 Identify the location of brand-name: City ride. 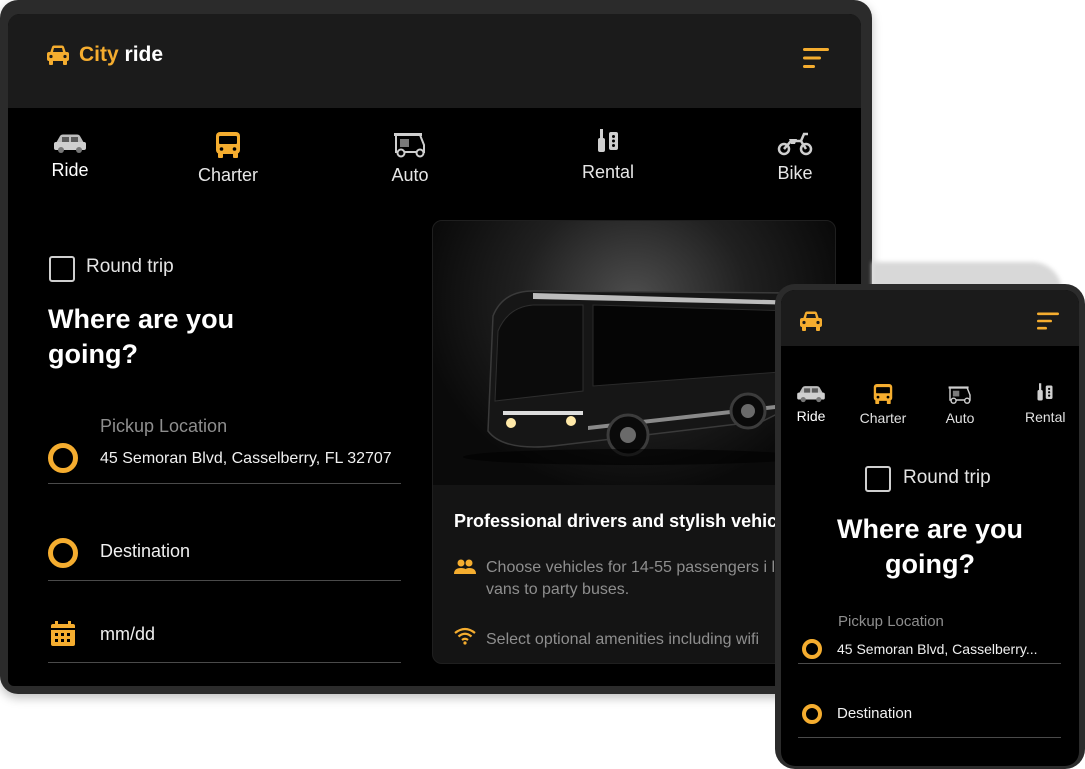
(121, 55).